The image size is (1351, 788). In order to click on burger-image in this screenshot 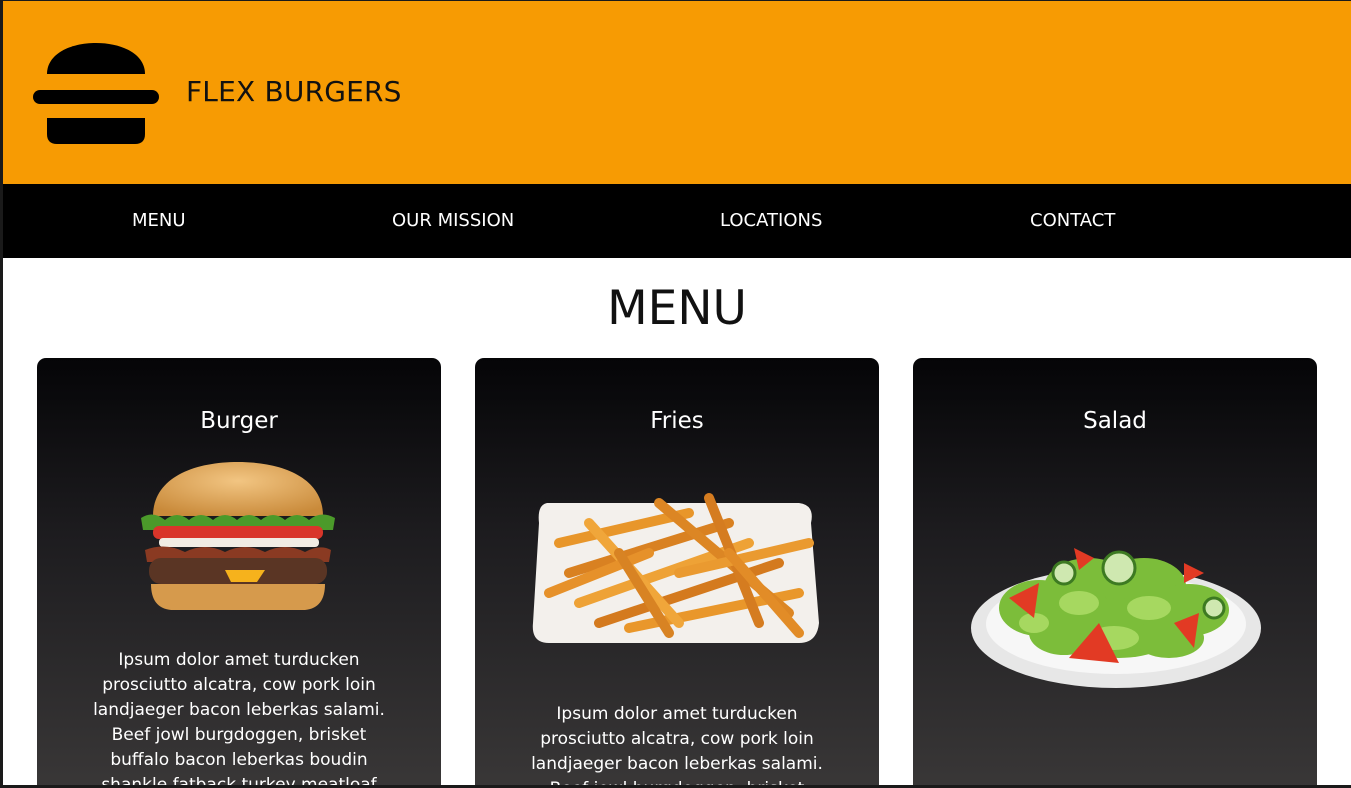, I will do `click(238, 536)`.